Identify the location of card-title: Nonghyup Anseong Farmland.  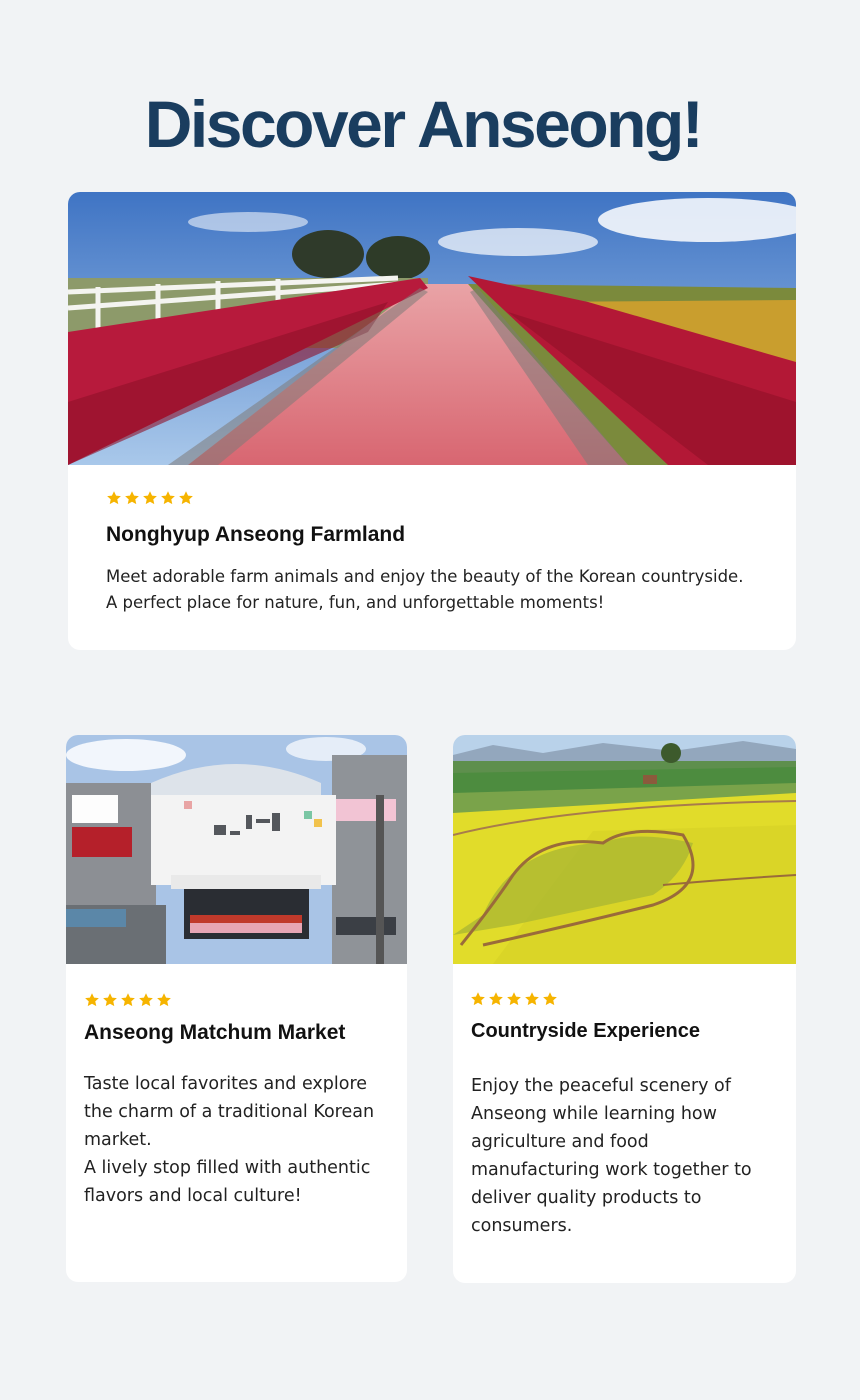
(255, 535).